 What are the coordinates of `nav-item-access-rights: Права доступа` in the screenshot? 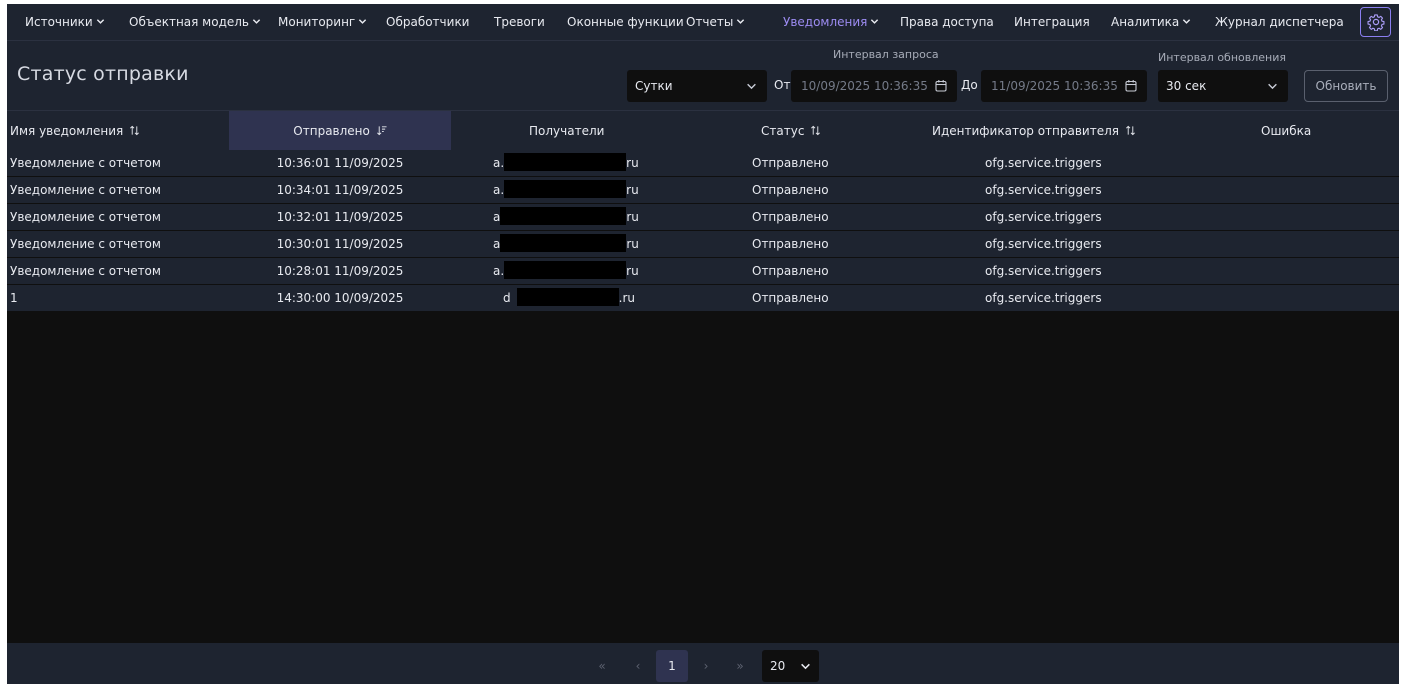 It's located at (947, 22).